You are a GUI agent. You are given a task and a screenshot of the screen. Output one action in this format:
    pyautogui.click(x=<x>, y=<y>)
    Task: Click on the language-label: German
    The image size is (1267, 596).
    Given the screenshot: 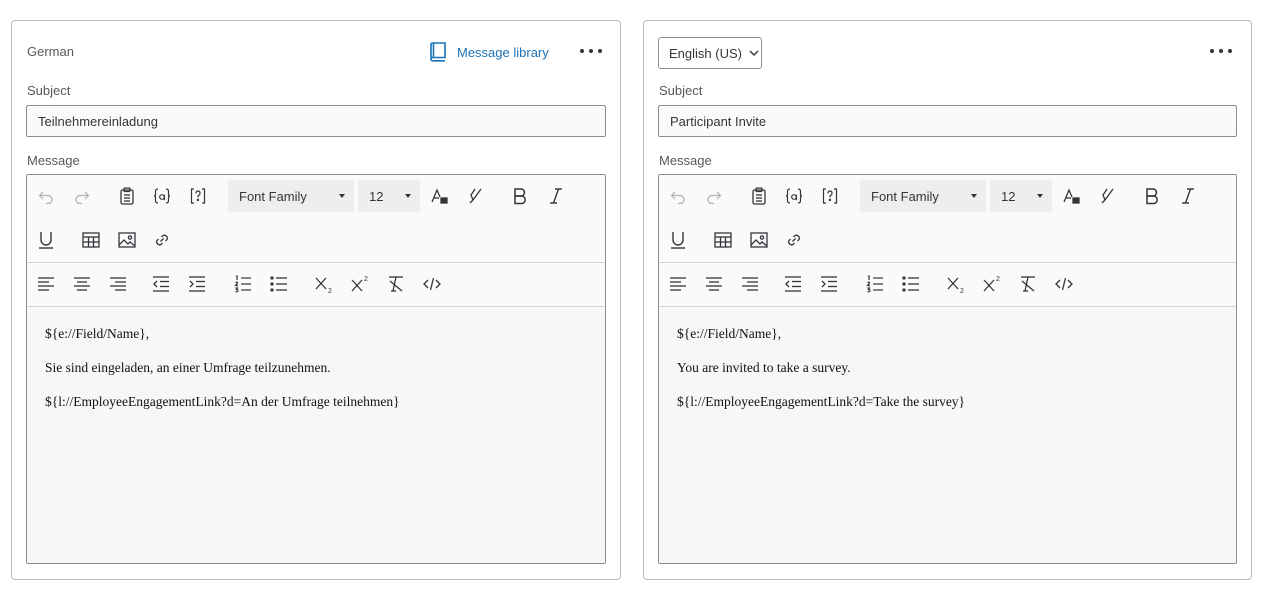 What is the action you would take?
    pyautogui.click(x=50, y=51)
    